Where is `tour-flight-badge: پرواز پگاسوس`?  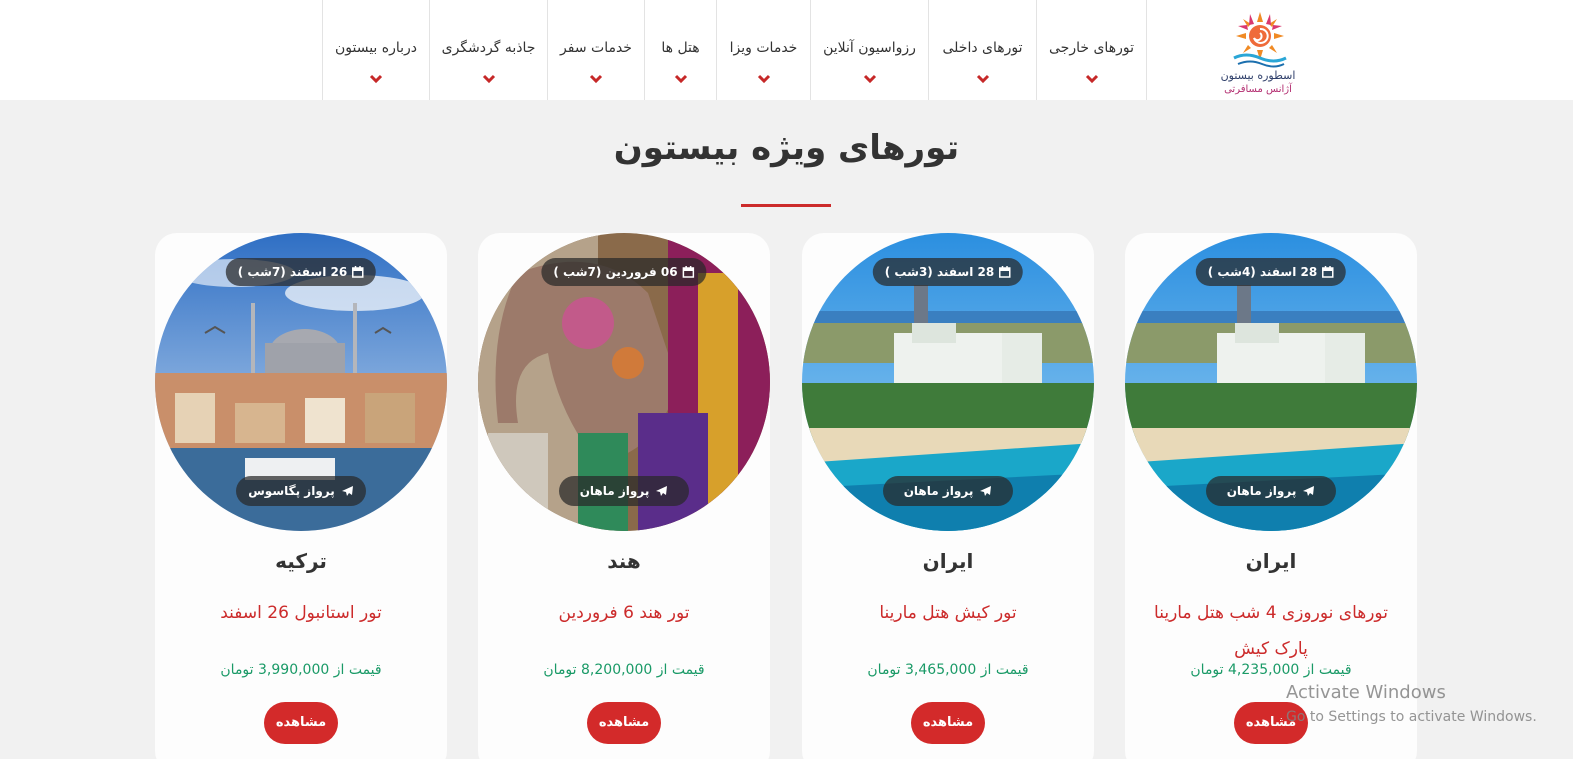
tour-flight-badge: پرواز پگاسوس is located at coordinates (301, 491).